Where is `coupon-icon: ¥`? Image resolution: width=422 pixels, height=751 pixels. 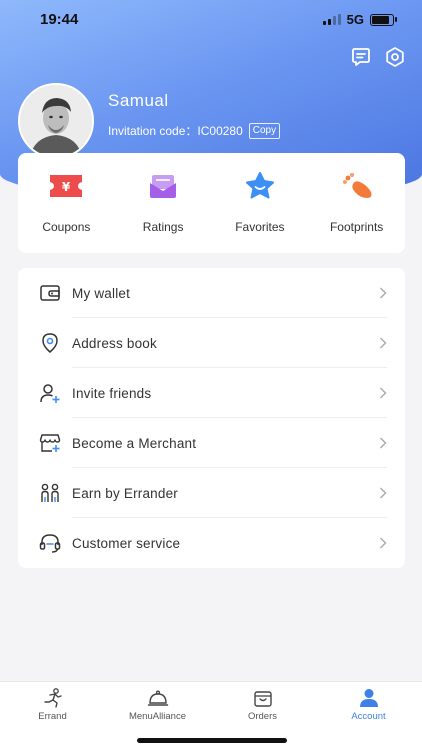
coupon-icon: ¥ is located at coordinates (66, 186).